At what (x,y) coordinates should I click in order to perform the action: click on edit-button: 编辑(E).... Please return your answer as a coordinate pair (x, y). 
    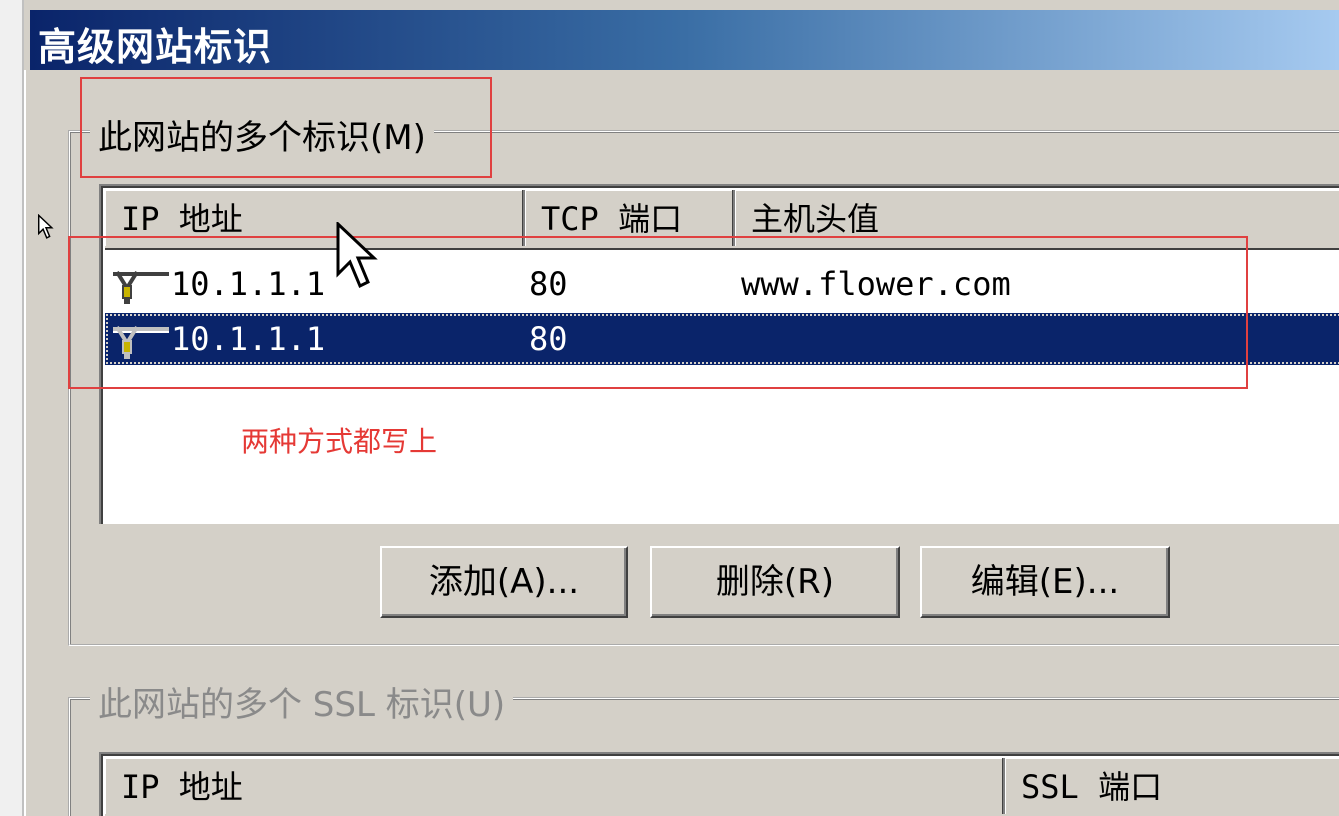
    Looking at the image, I should click on (1045, 582).